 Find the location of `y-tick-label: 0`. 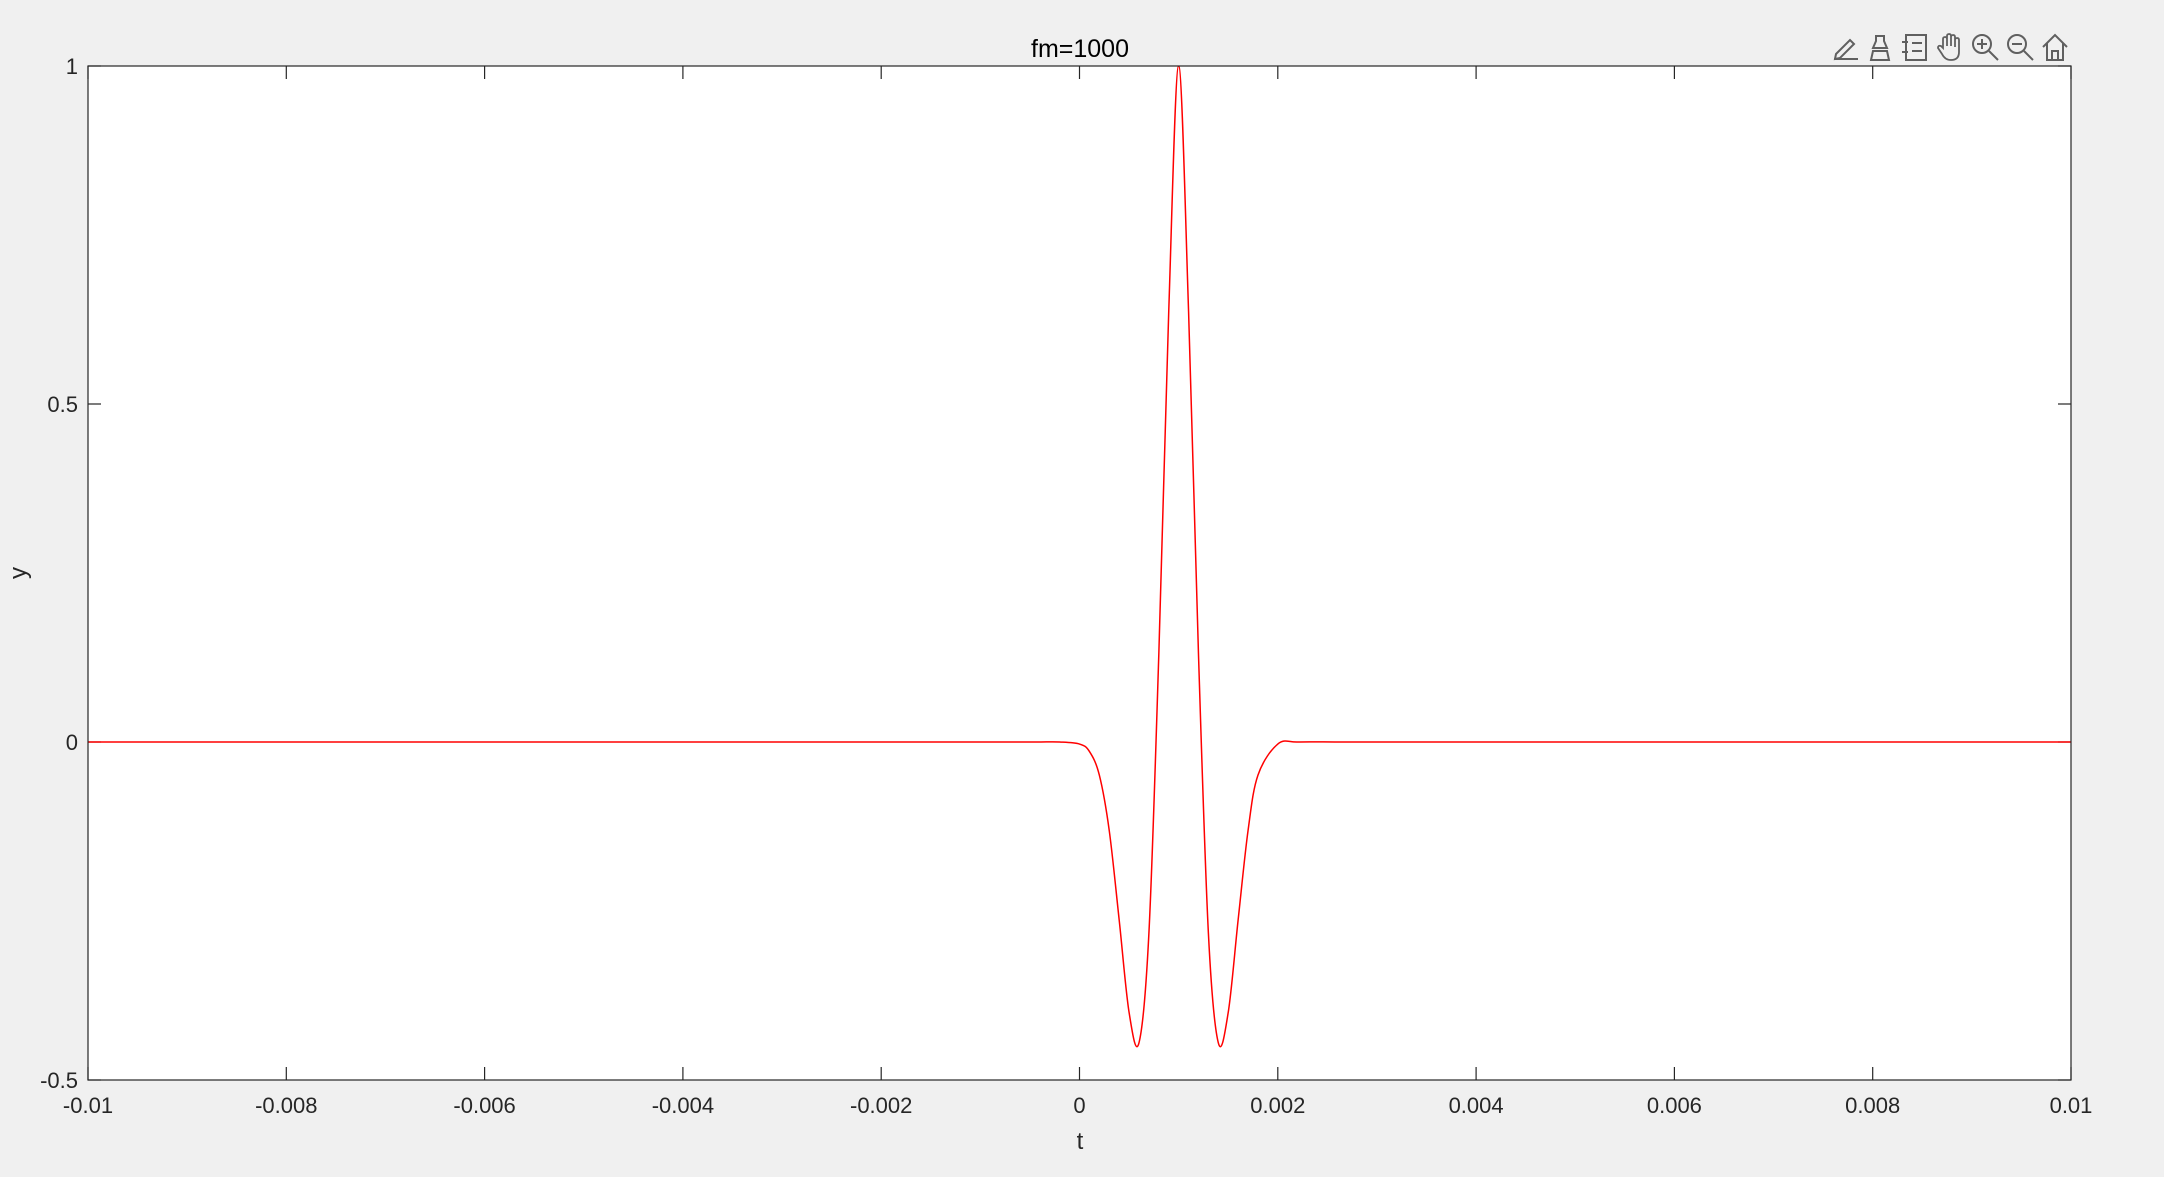

y-tick-label: 0 is located at coordinates (72, 742).